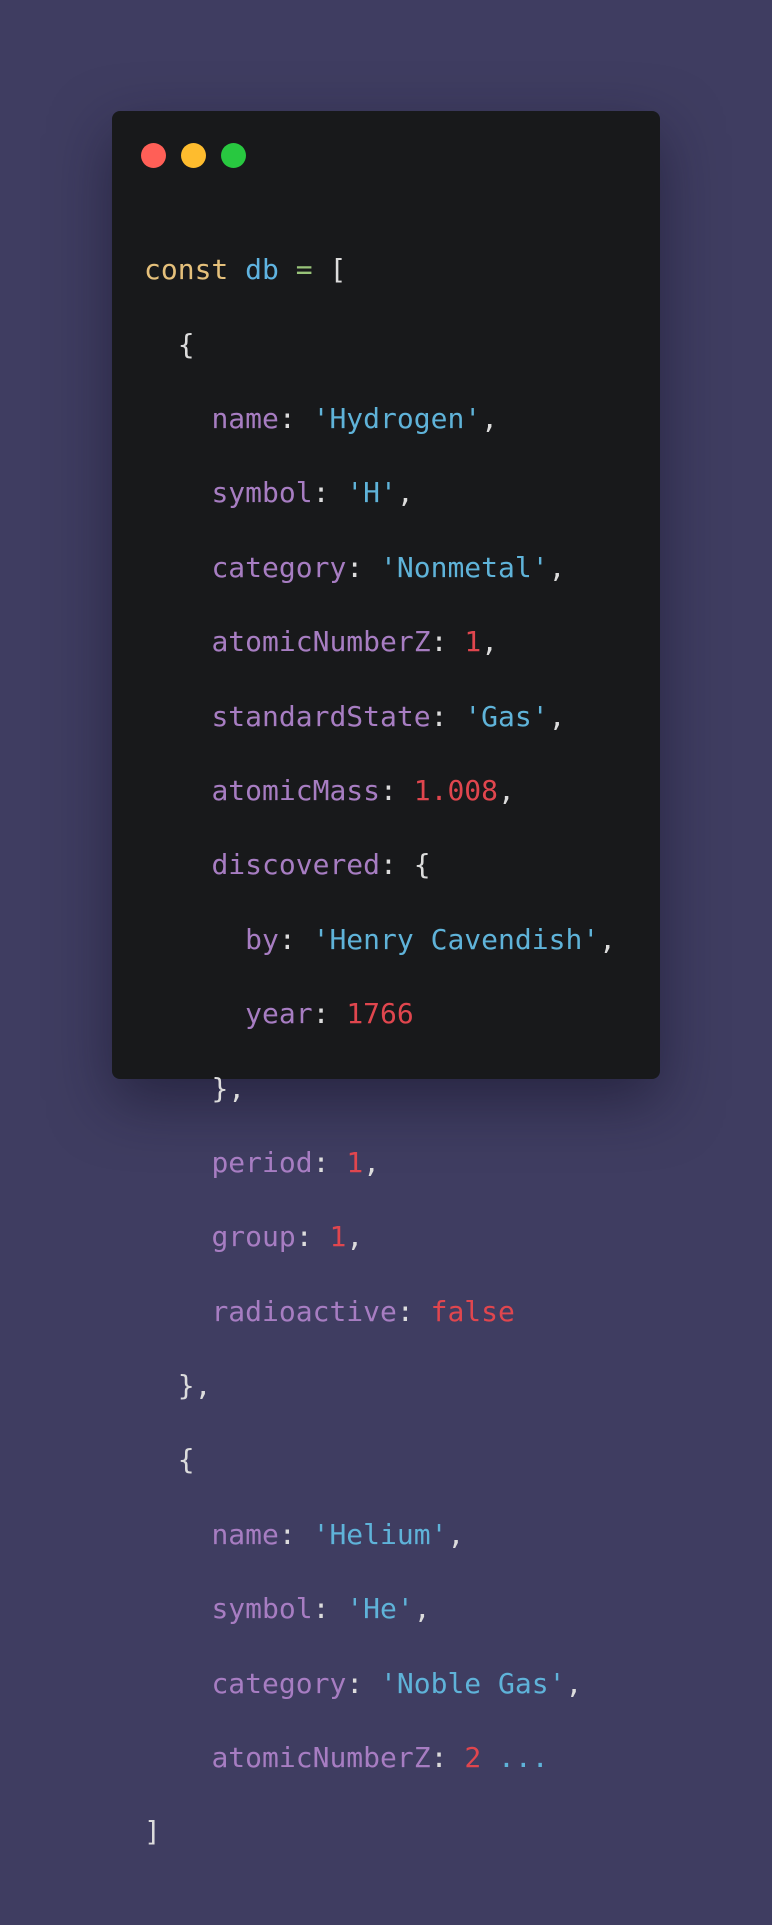  What do you see at coordinates (473, 1683) in the screenshot?
I see `string-value: 'Noble Gas'` at bounding box center [473, 1683].